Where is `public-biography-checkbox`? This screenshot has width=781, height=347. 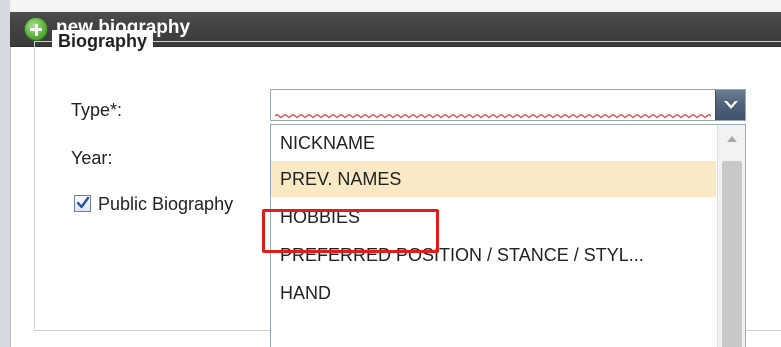
public-biography-checkbox is located at coordinates (82, 203).